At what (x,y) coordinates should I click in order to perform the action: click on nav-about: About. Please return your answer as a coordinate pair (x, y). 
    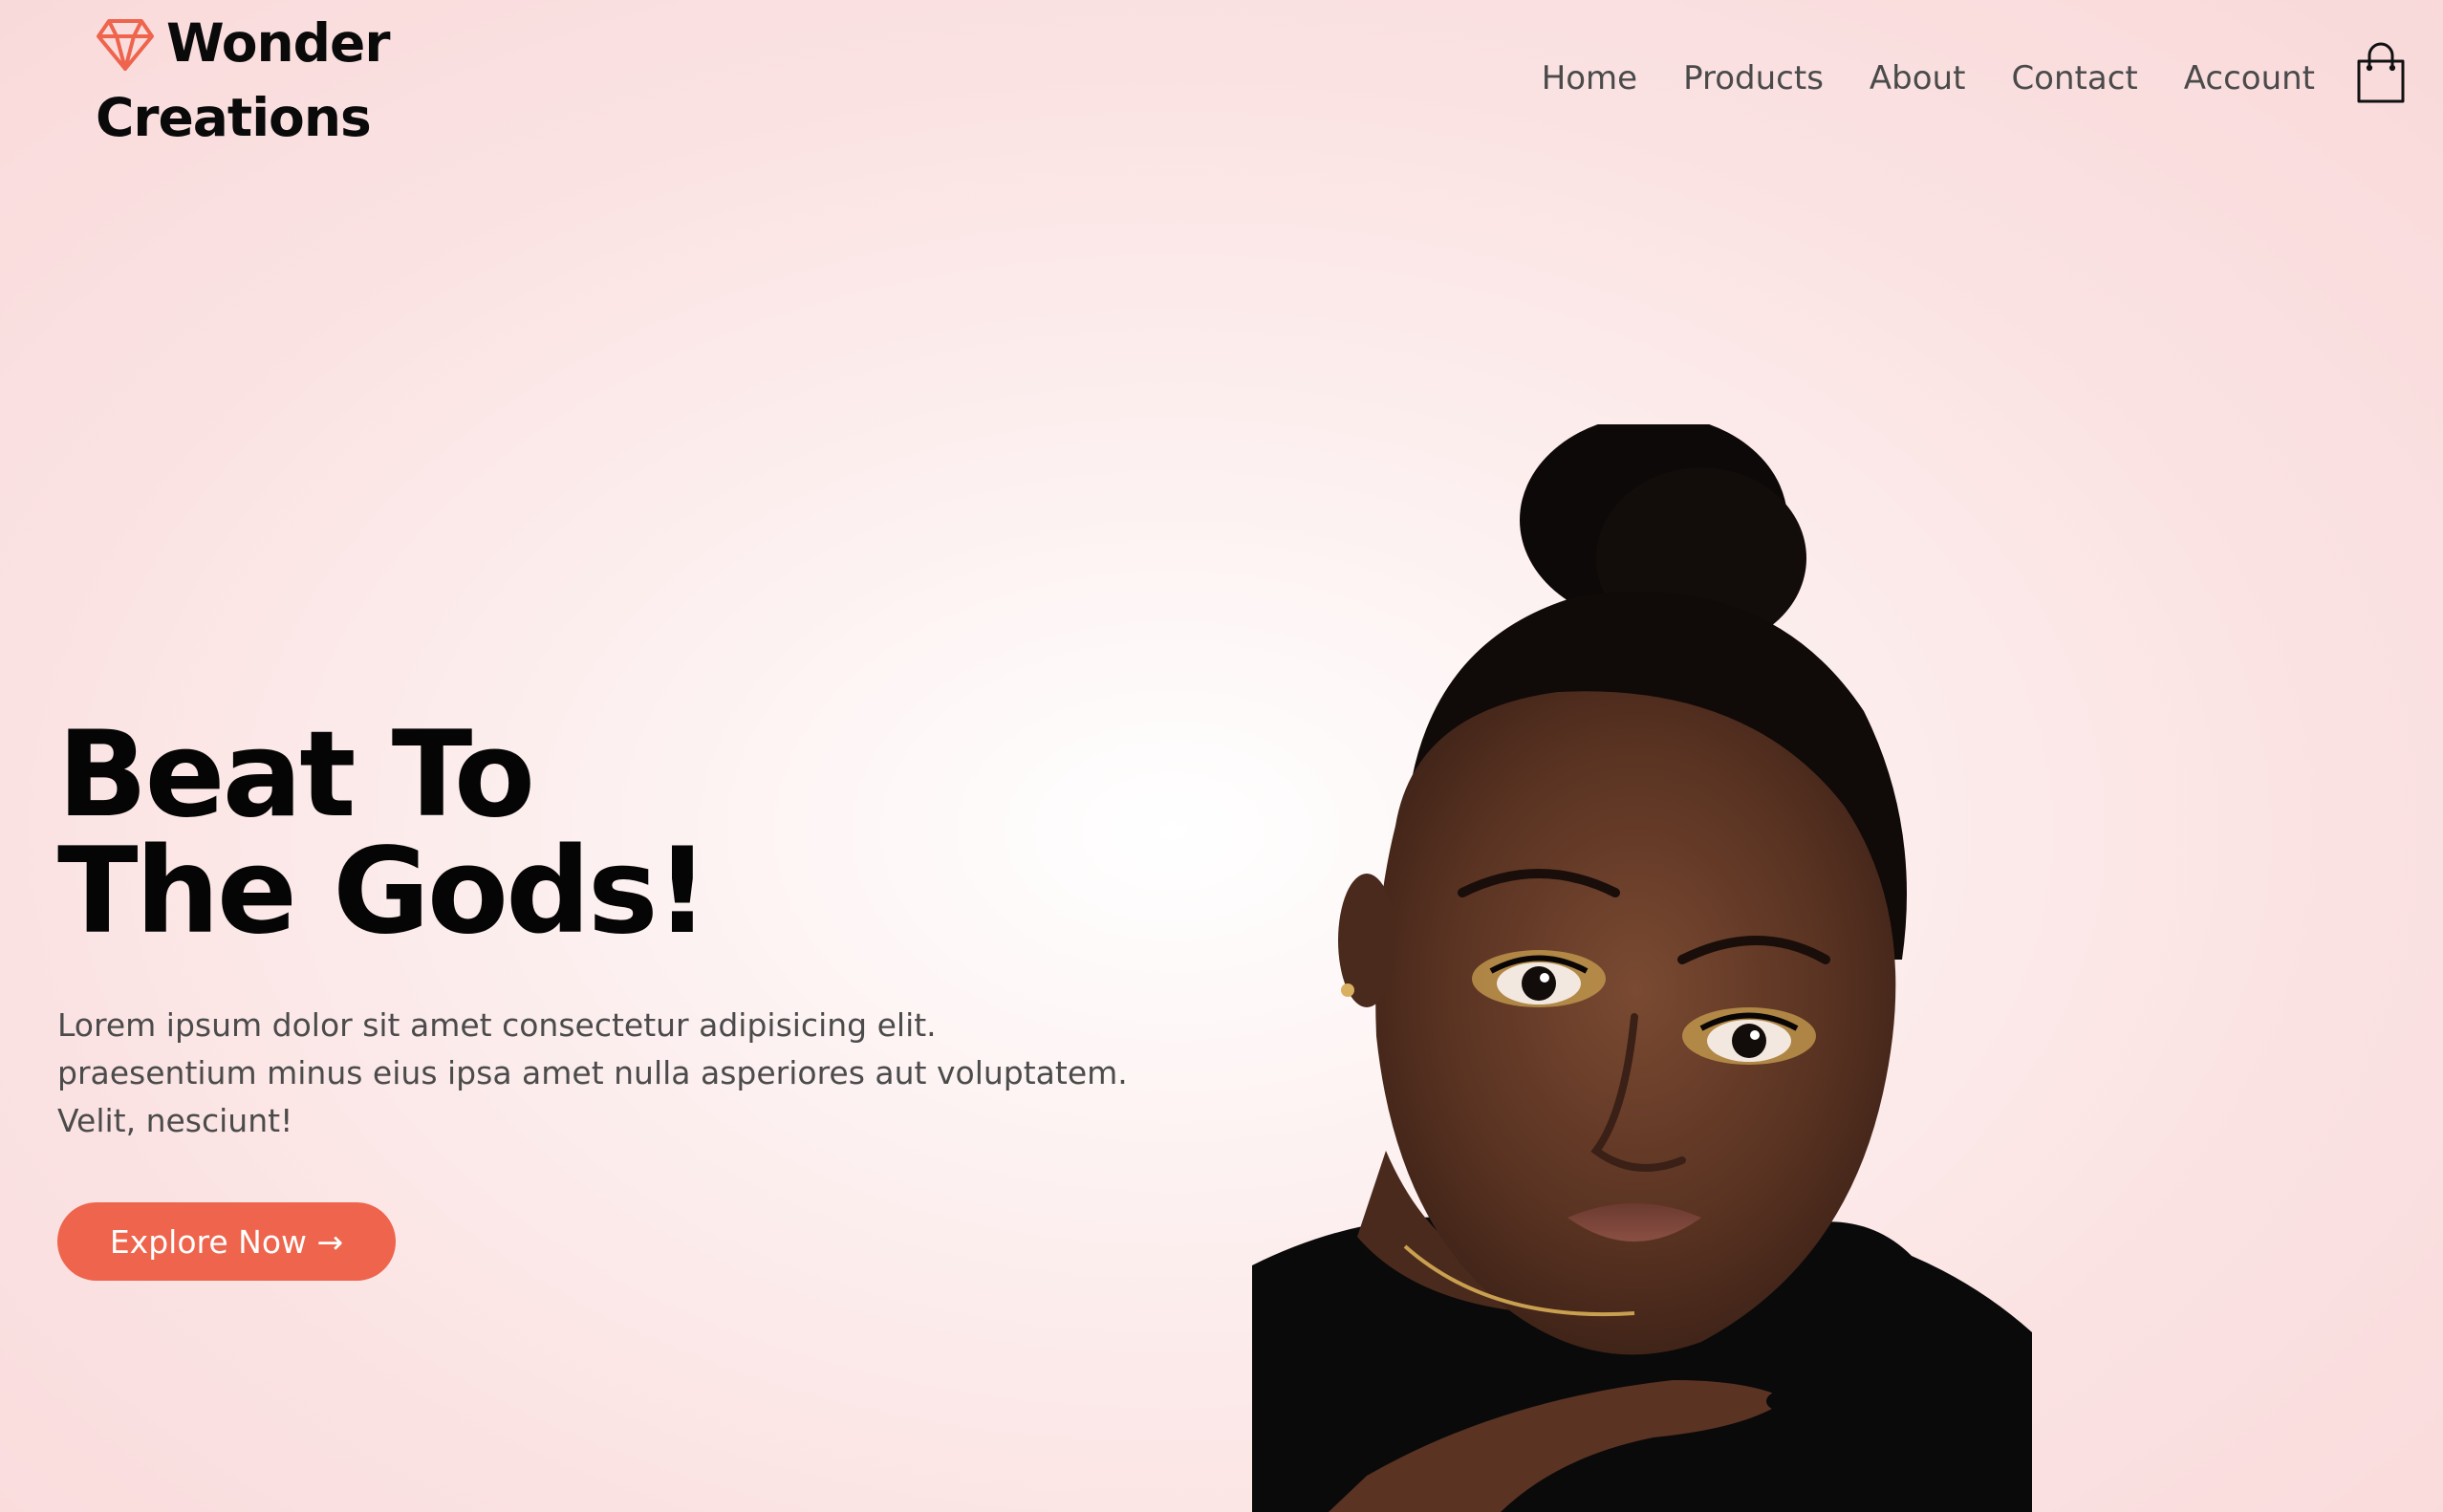
    Looking at the image, I should click on (1918, 78).